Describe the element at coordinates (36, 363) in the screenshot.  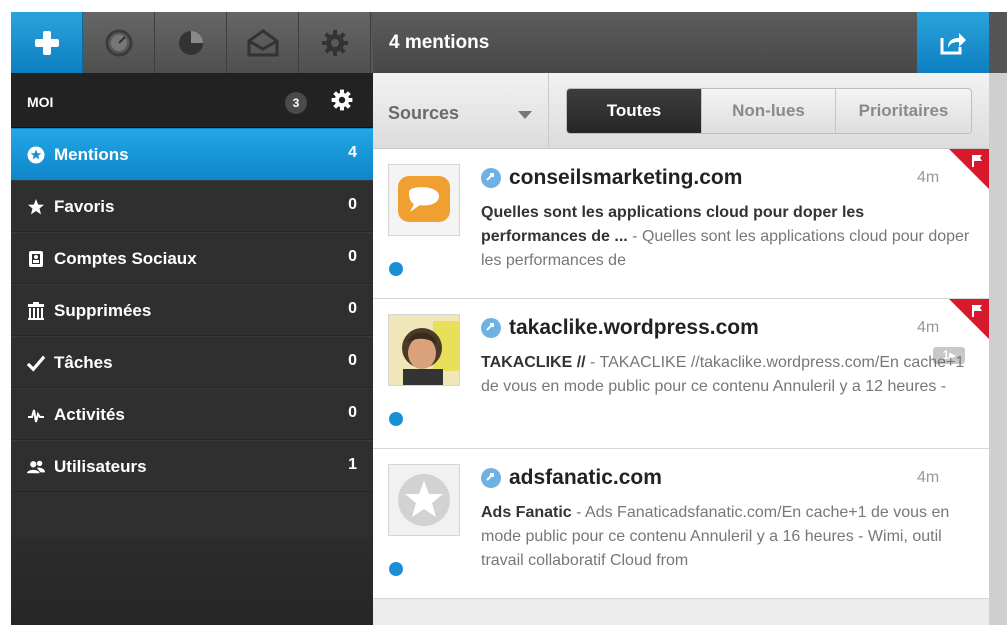
I see `check-icon` at that location.